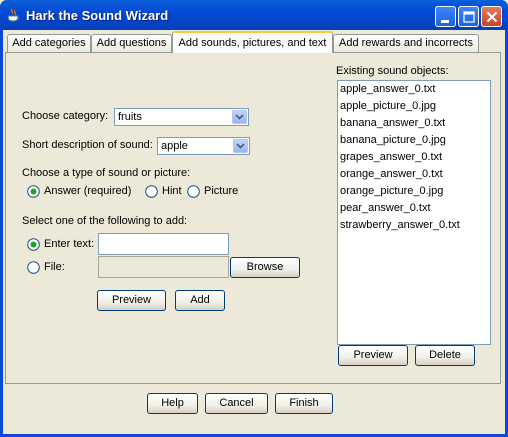 This screenshot has width=508, height=437. Describe the element at coordinates (414, 225) in the screenshot. I see `list-item: strawberry_answer_0.txt` at that location.